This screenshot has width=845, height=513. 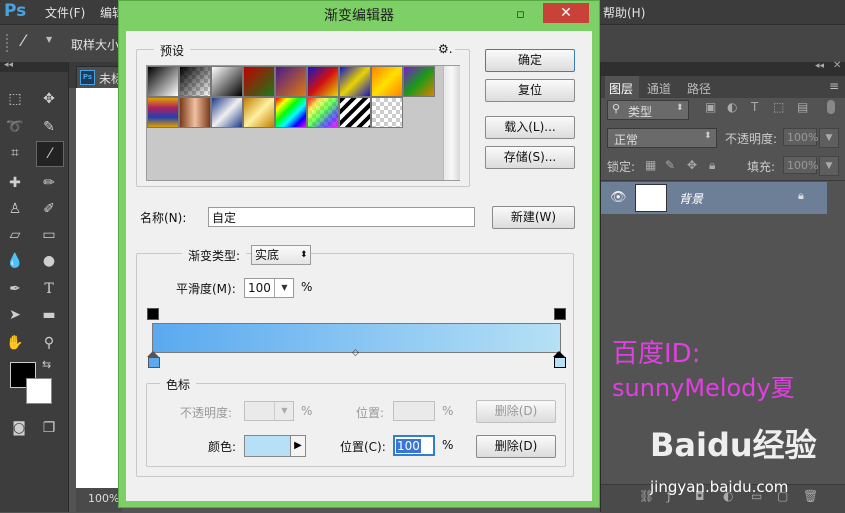 What do you see at coordinates (560, 314) in the screenshot?
I see `opacity-stop-end` at bounding box center [560, 314].